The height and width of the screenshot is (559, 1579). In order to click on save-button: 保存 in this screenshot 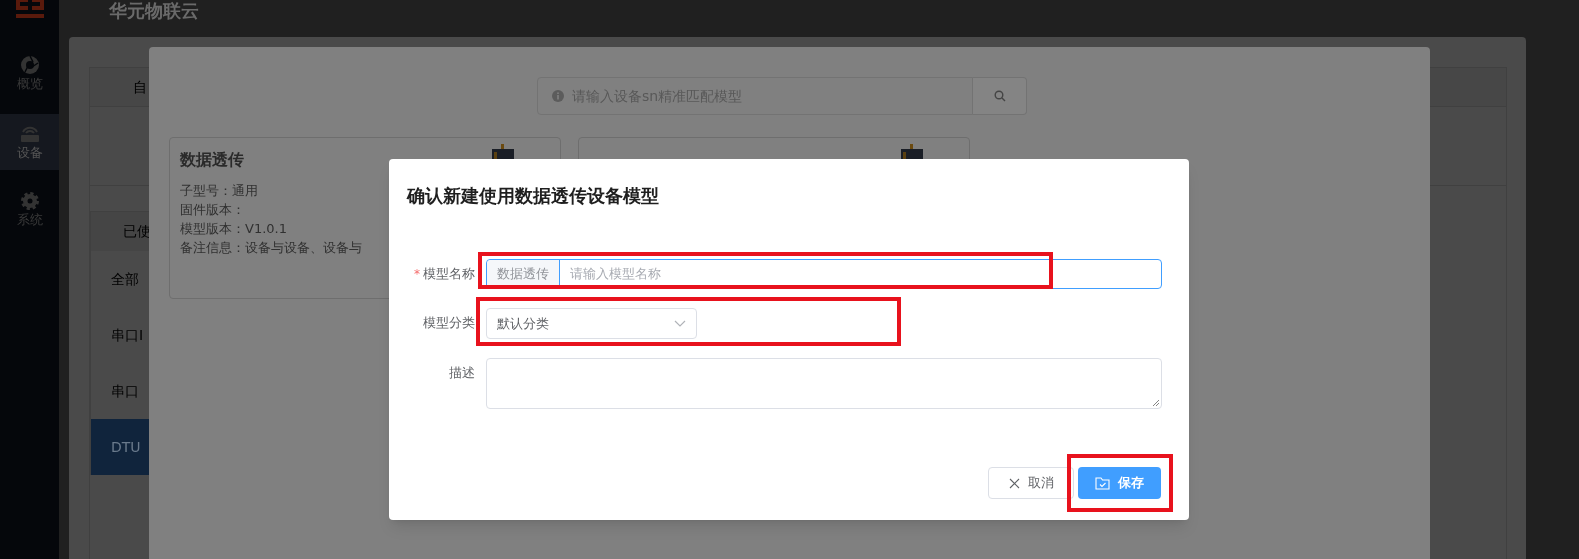, I will do `click(1119, 483)`.